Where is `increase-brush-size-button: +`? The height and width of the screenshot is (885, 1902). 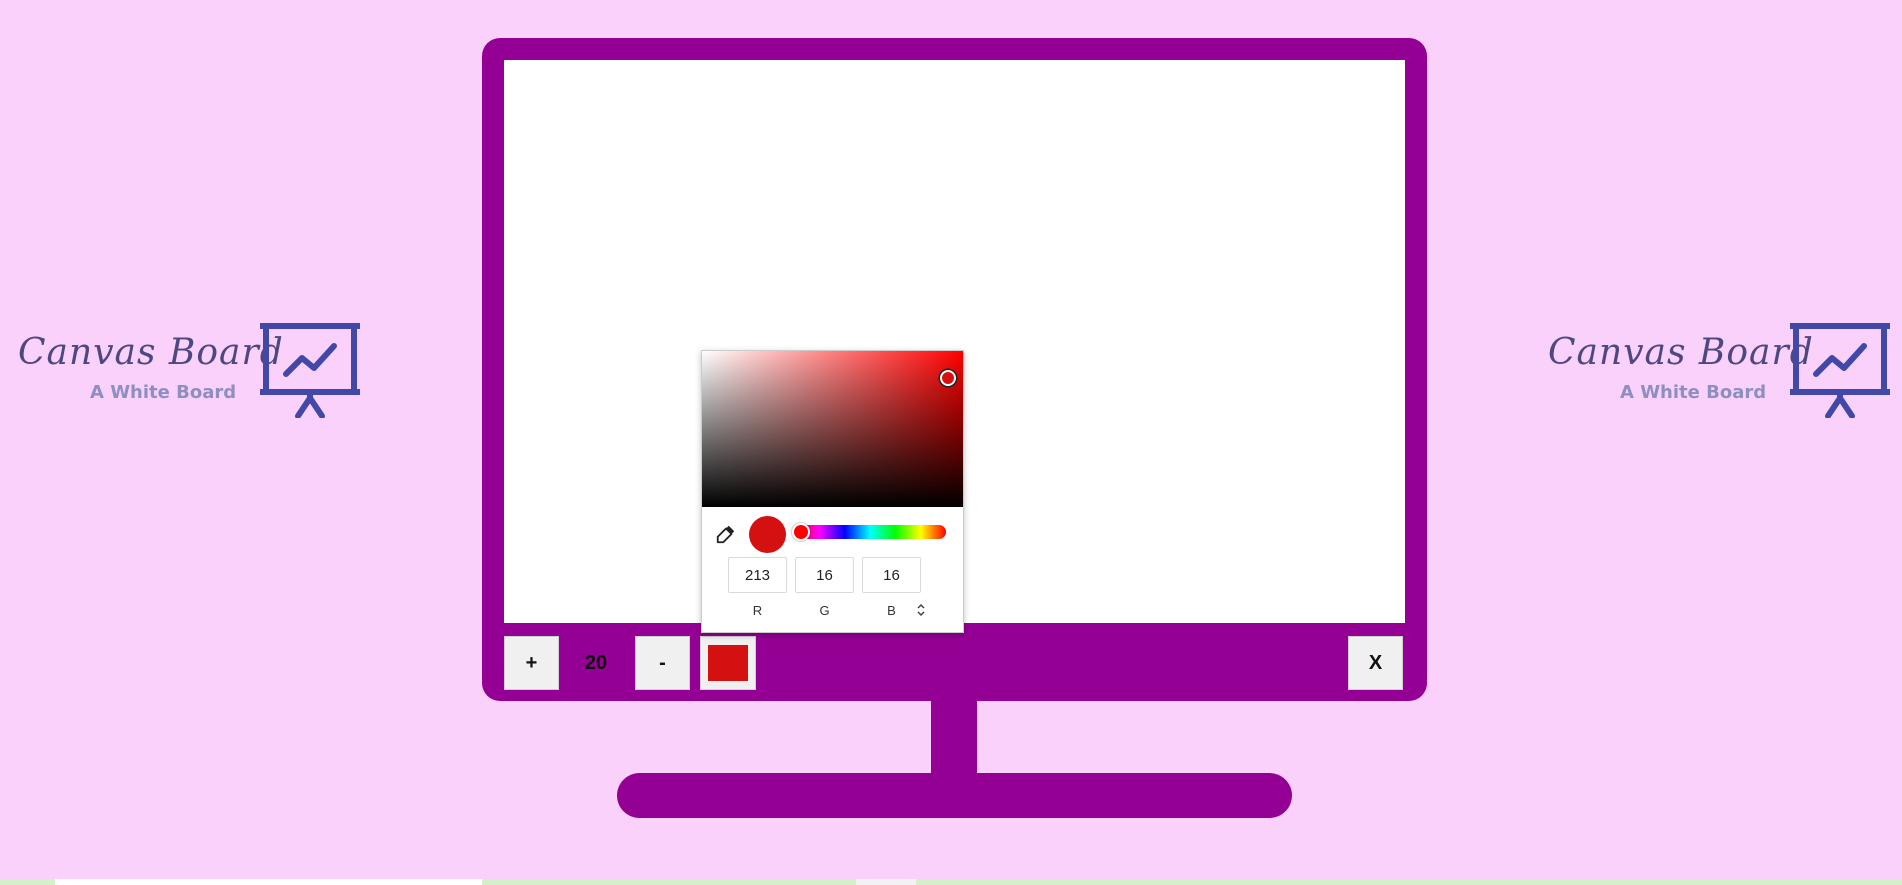 increase-brush-size-button: + is located at coordinates (531, 663).